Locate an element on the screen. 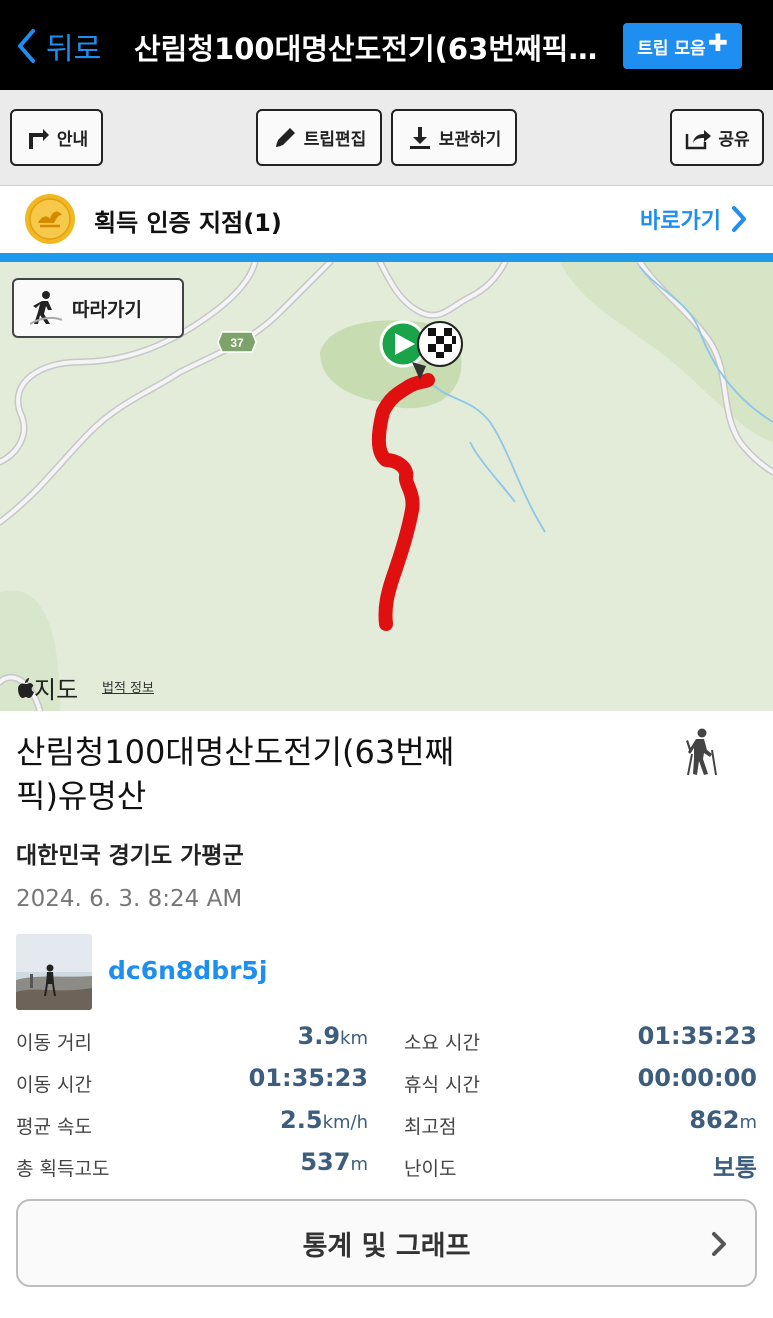  map-provider-label: 지도 is located at coordinates (56, 690).